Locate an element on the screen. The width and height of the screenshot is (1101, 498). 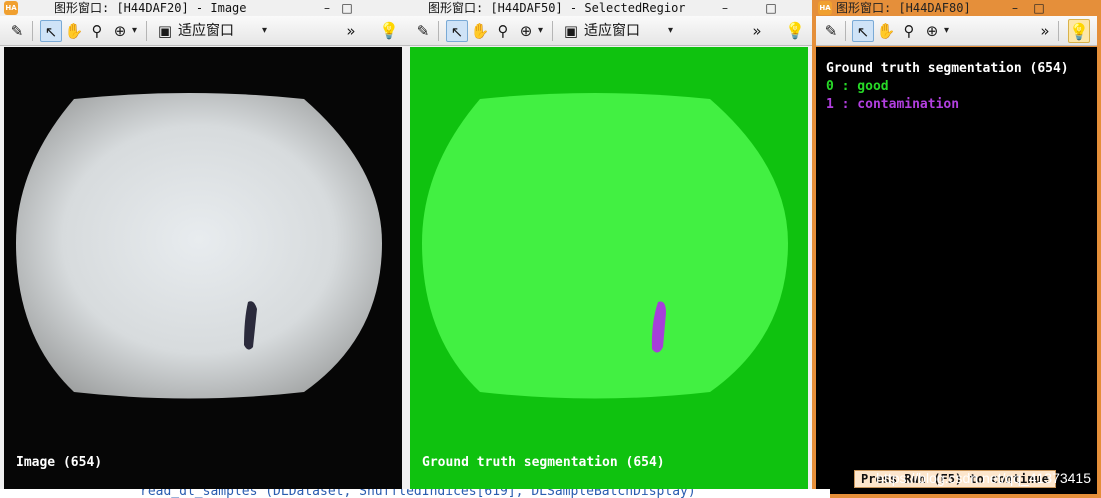
legend-title: Ground truth segmentation (654) is located at coordinates (947, 68).